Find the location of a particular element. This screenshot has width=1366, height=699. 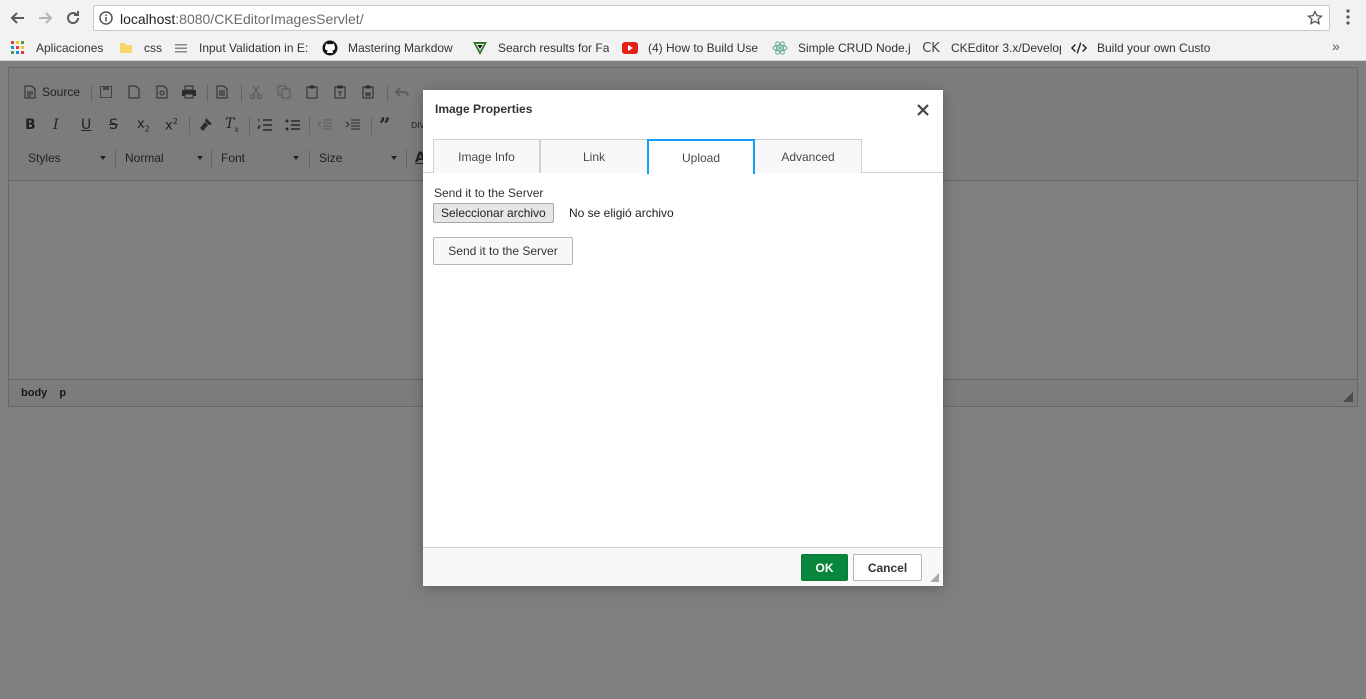

bookmark-apps: Aplicaciones is located at coordinates (60, 48).